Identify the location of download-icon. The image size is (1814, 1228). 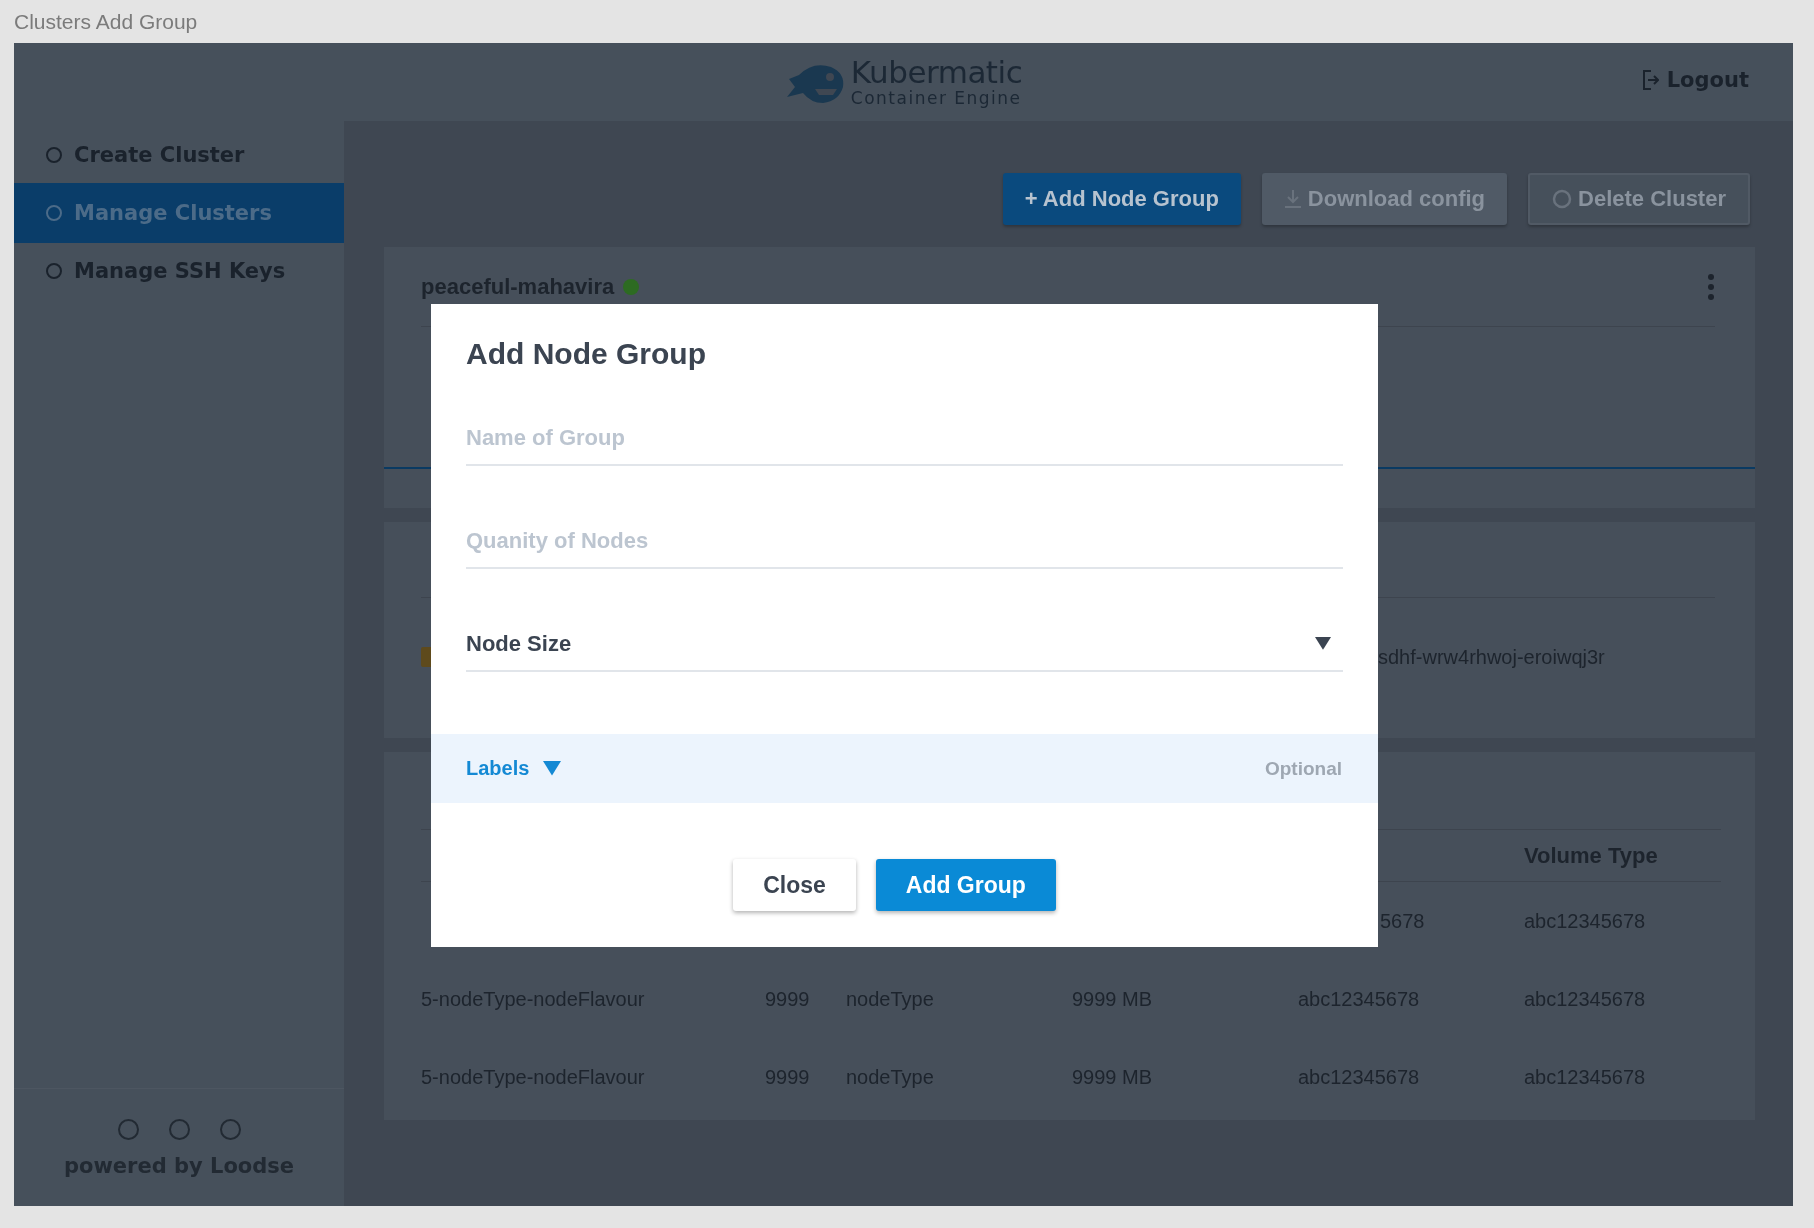
(1292, 199).